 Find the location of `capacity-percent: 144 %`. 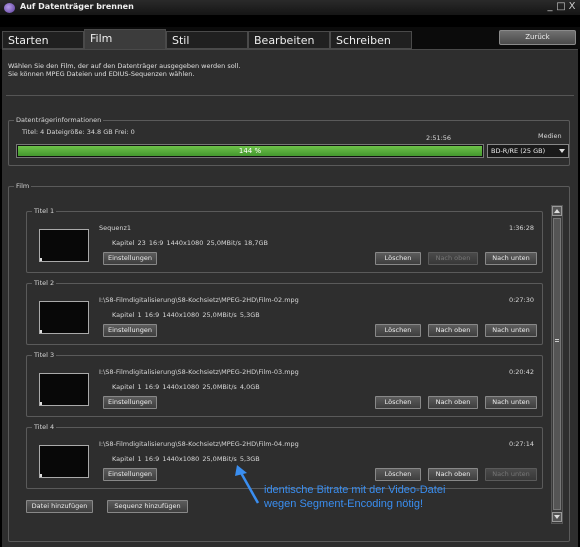

capacity-percent: 144 % is located at coordinates (250, 151).